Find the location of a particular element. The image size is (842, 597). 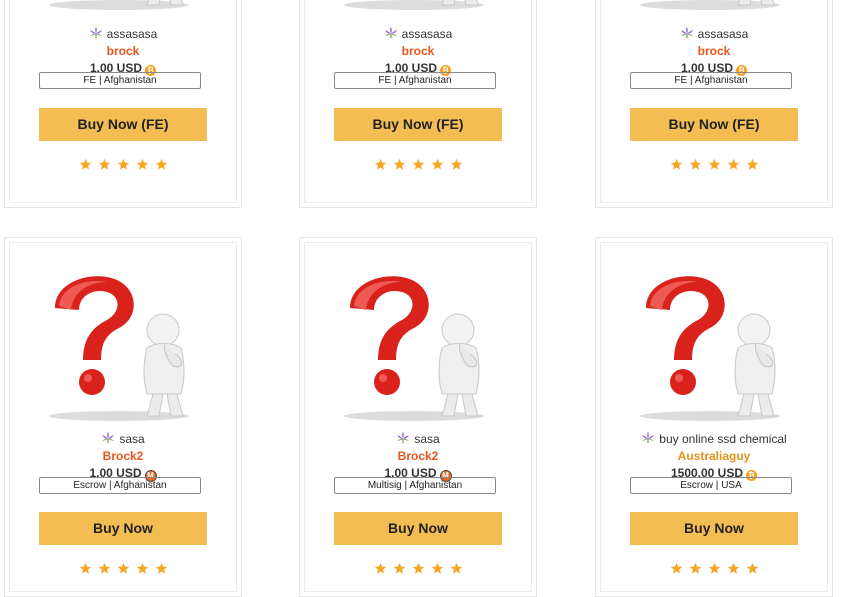

shipping-tag: Escrow | USA is located at coordinates (711, 485).